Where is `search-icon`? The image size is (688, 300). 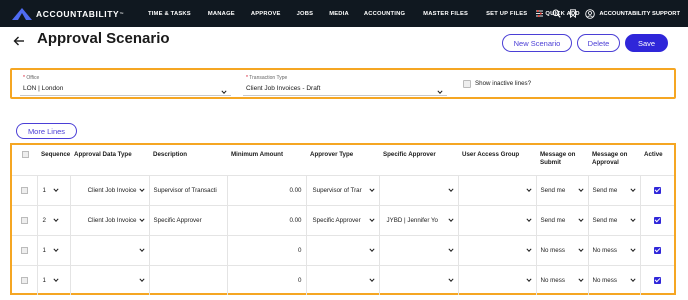 search-icon is located at coordinates (556, 14).